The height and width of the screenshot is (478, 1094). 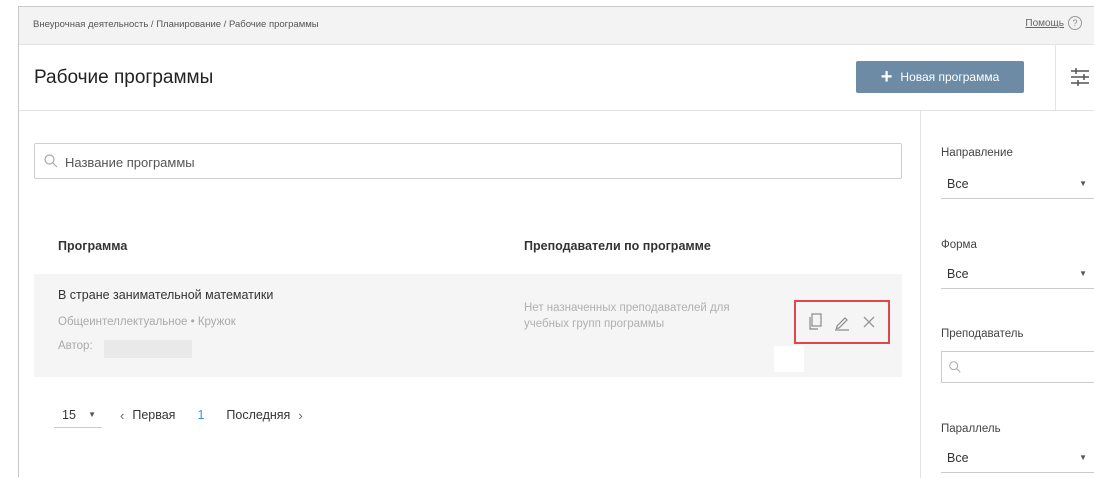 What do you see at coordinates (124, 77) in the screenshot?
I see `page-title: Рабочие программы` at bounding box center [124, 77].